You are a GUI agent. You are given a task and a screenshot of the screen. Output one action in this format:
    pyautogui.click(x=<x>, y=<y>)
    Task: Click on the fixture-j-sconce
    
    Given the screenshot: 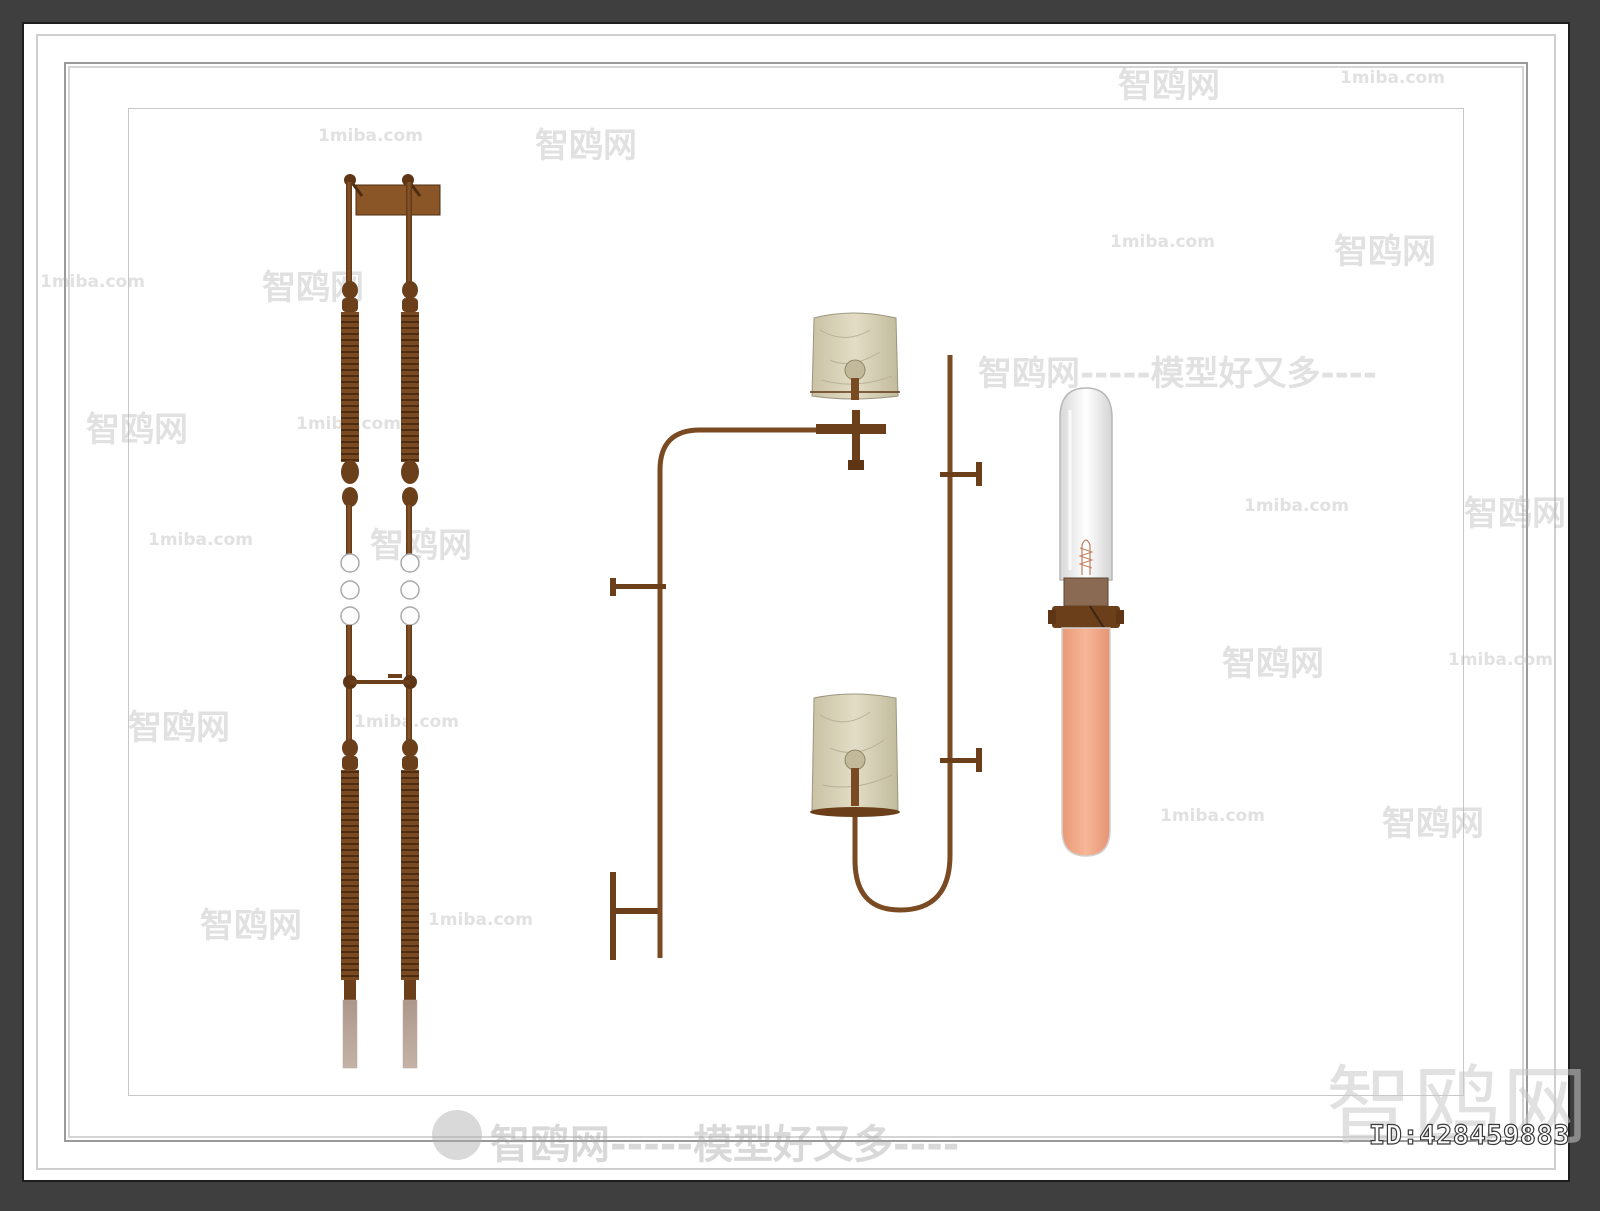 What is the action you would take?
    pyautogui.click(x=896, y=634)
    